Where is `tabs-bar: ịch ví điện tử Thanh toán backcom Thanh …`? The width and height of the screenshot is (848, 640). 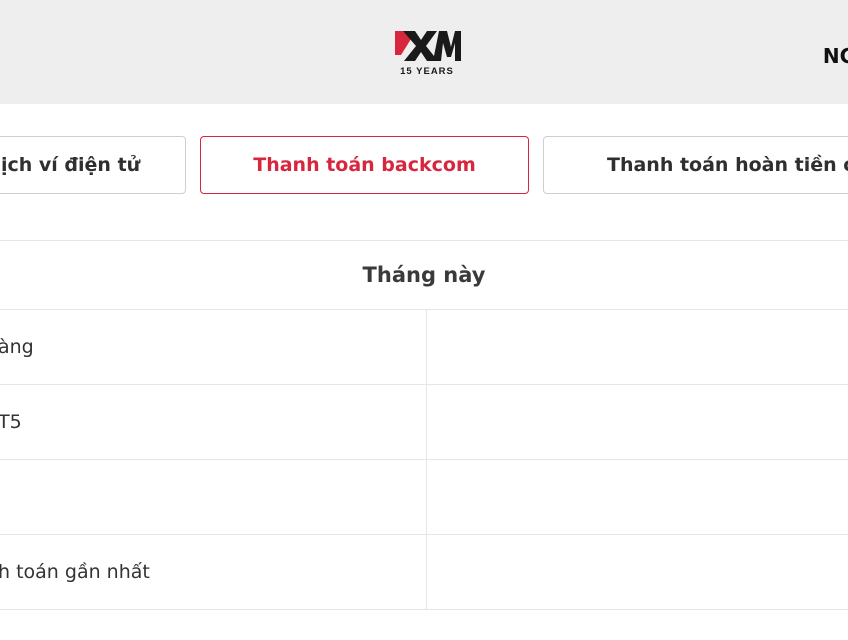 tabs-bar: ịch ví điện tử Thanh toán backcom Thanh … is located at coordinates (424, 166).